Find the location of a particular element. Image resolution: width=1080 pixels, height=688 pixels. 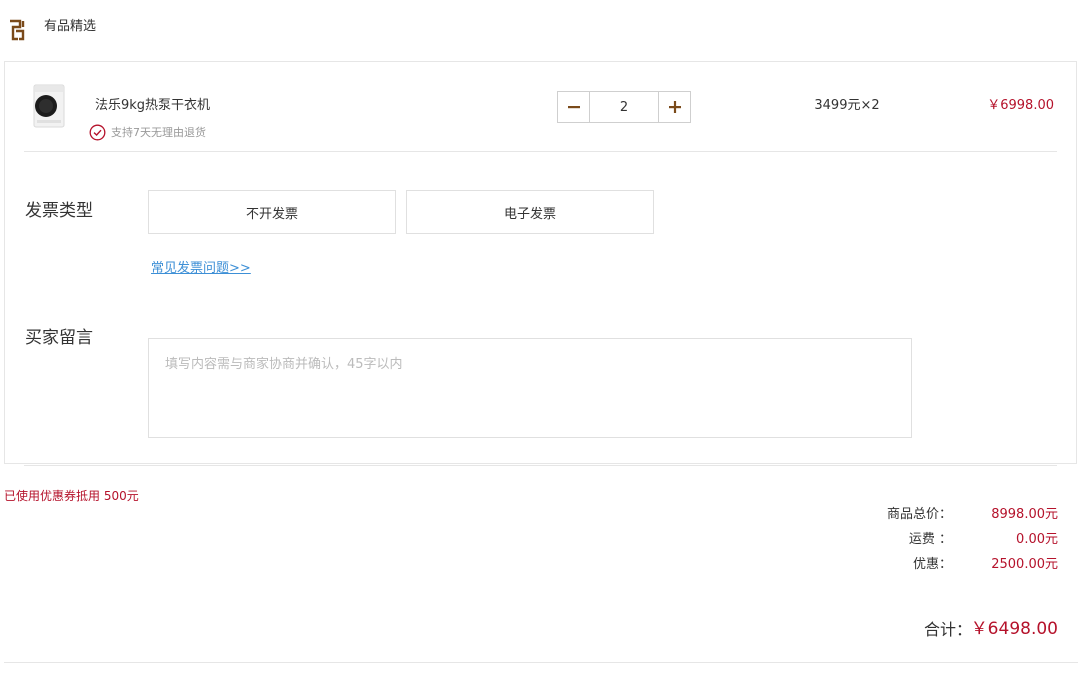

buyer-message-input is located at coordinates (530, 388).